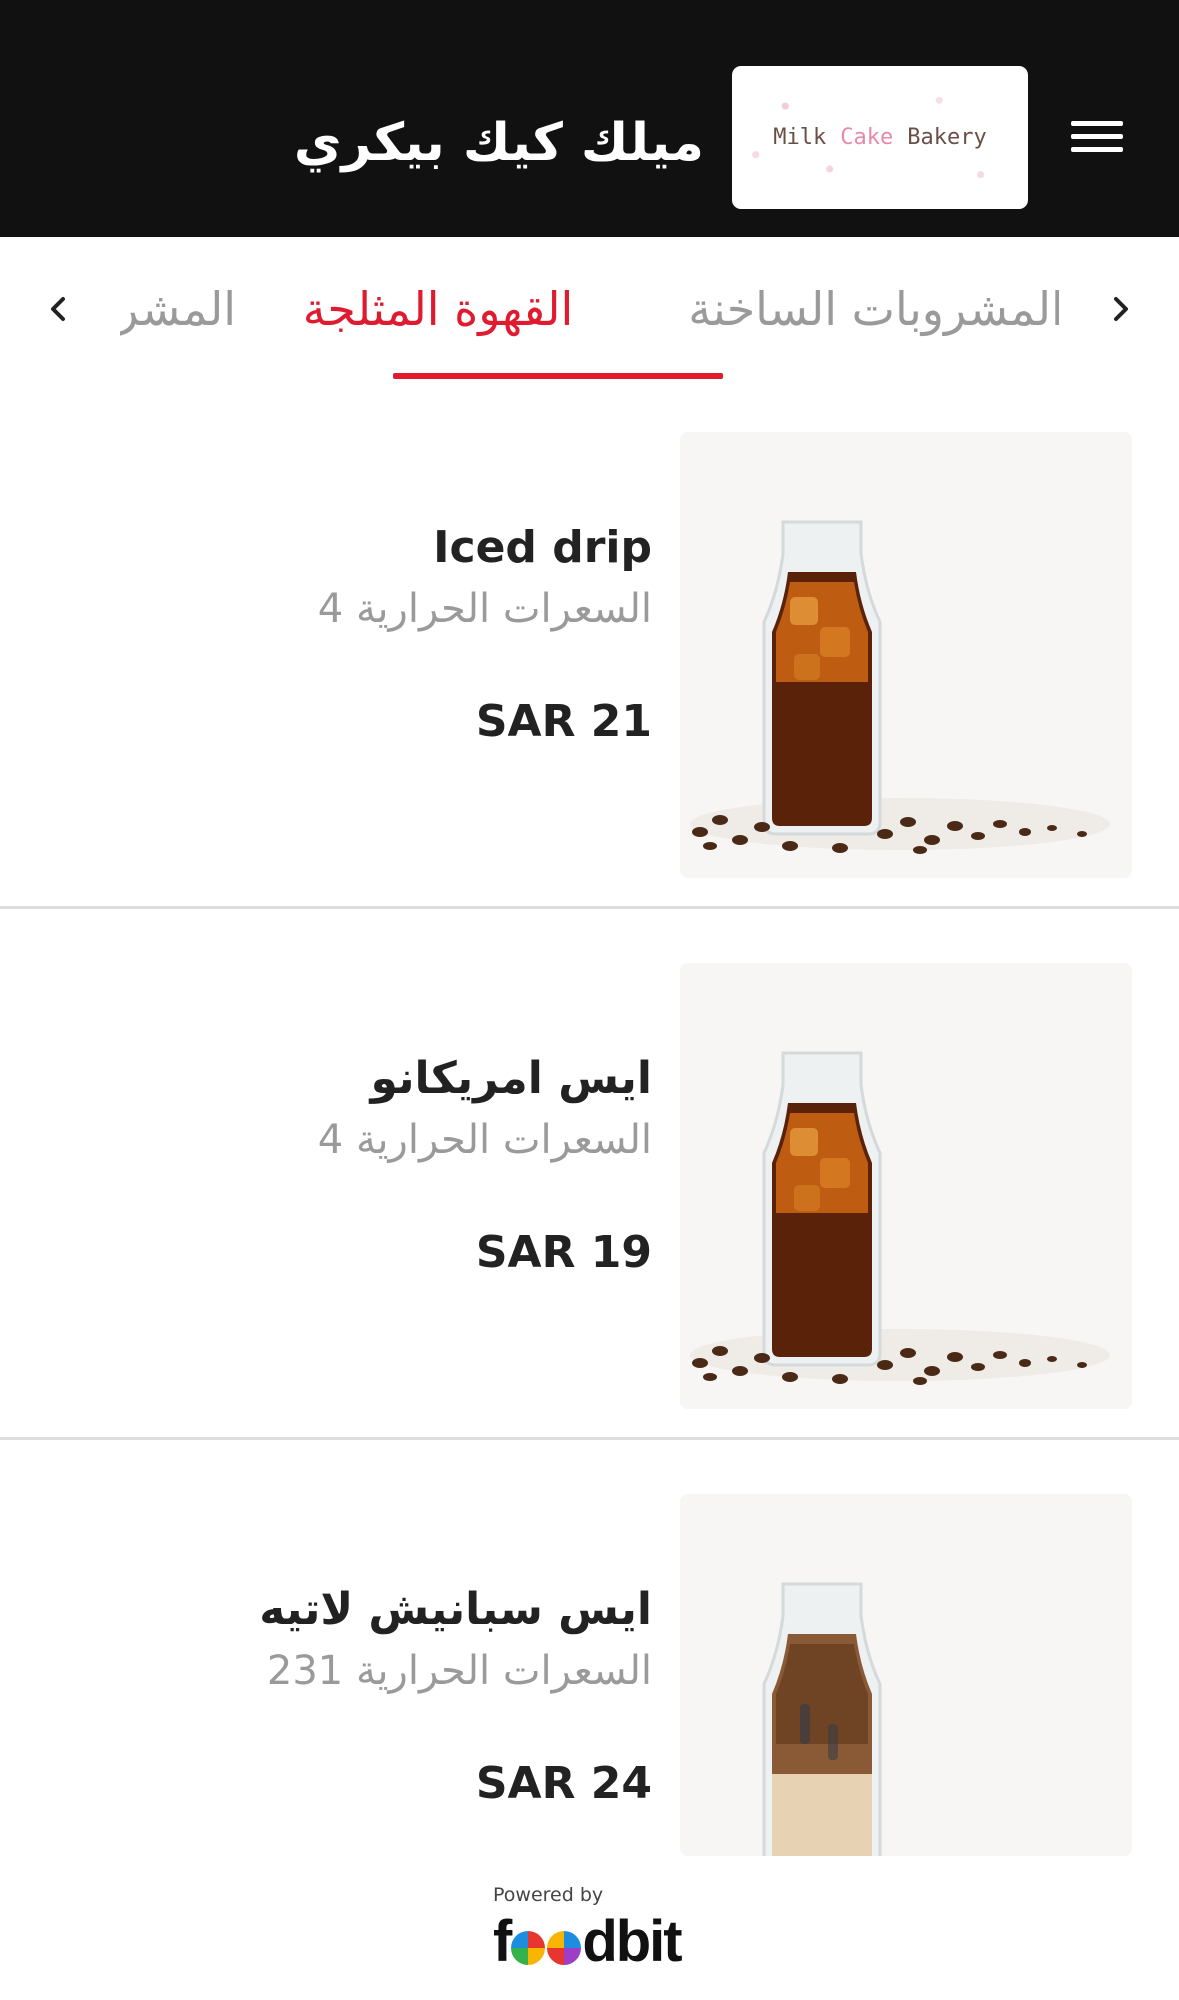 The image size is (1179, 2000). What do you see at coordinates (800, 137) in the screenshot?
I see `logo-word-milk: Milk` at bounding box center [800, 137].